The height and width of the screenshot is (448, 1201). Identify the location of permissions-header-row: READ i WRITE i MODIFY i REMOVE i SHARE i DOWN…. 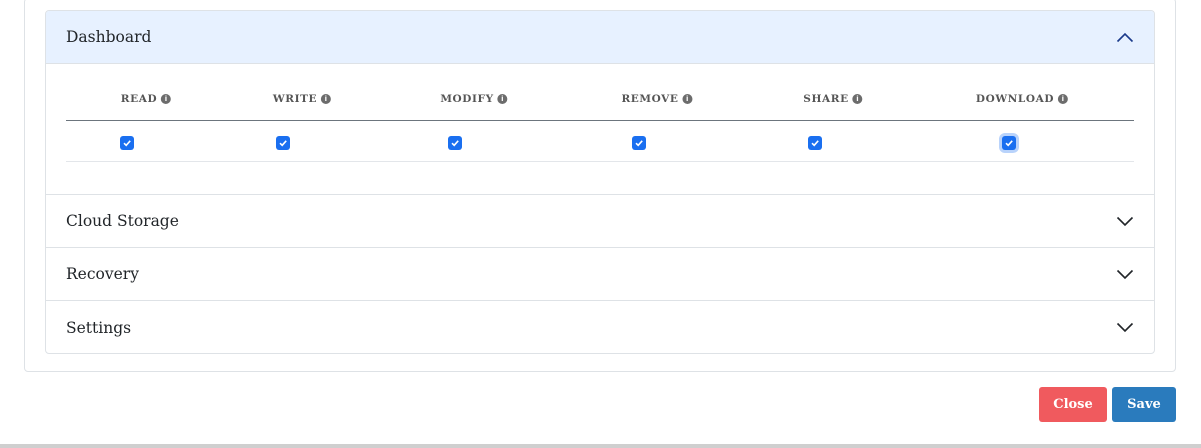
(600, 92).